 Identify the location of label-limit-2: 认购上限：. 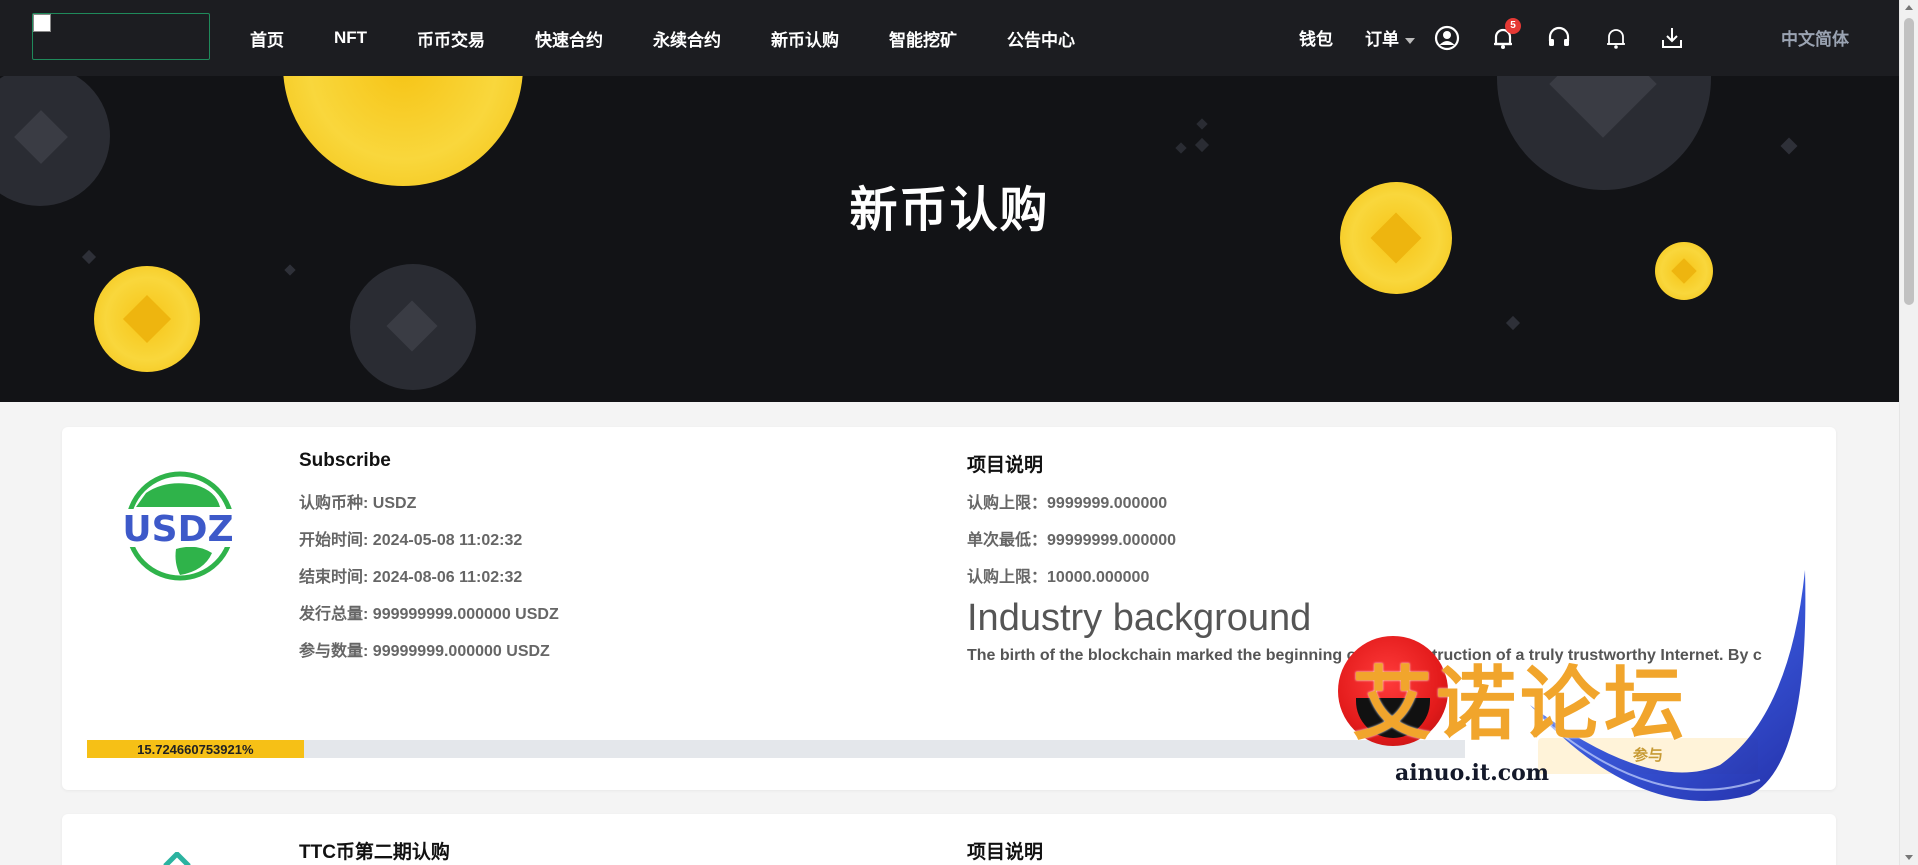
(1007, 577).